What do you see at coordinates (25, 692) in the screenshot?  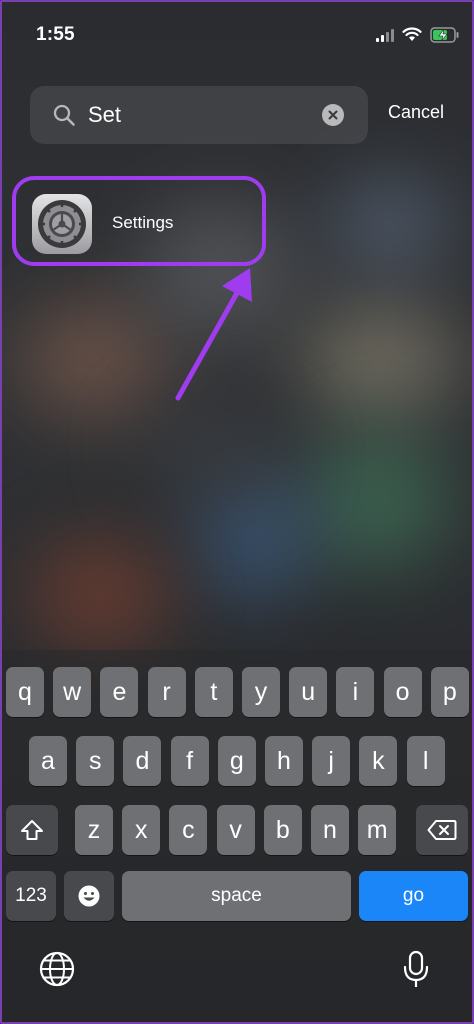 I see `key-q: q` at bounding box center [25, 692].